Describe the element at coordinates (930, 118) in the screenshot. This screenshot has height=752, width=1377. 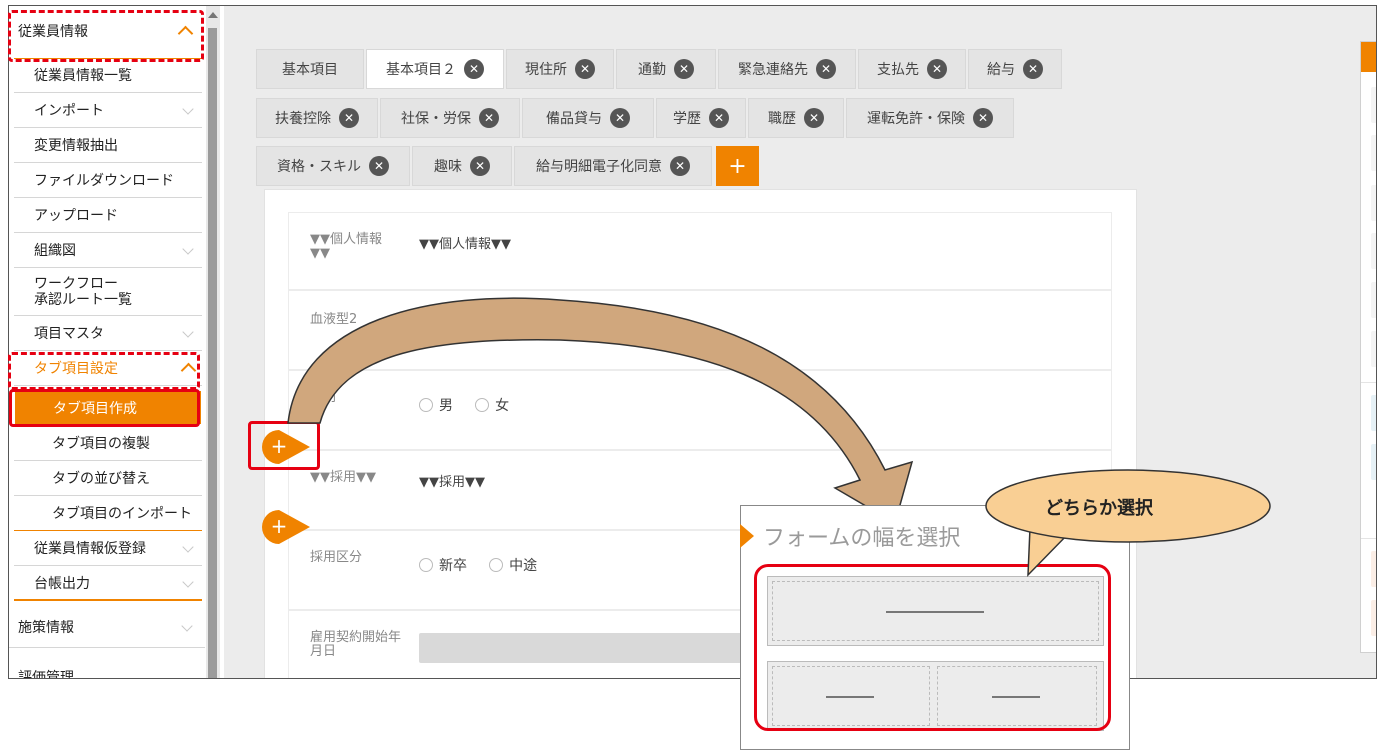
I see `tab-license-insurance: 運転免許・保険 ✕` at that location.